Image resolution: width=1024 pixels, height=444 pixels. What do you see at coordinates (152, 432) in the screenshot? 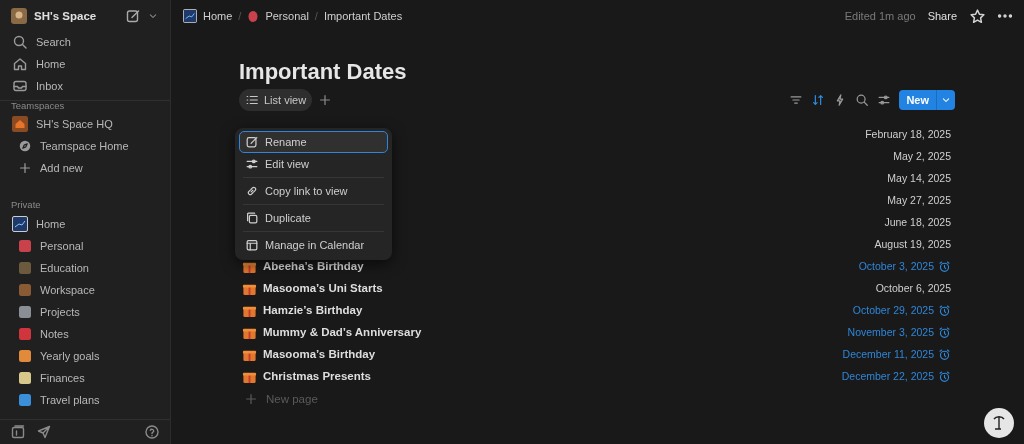
I see `help-icon` at bounding box center [152, 432].